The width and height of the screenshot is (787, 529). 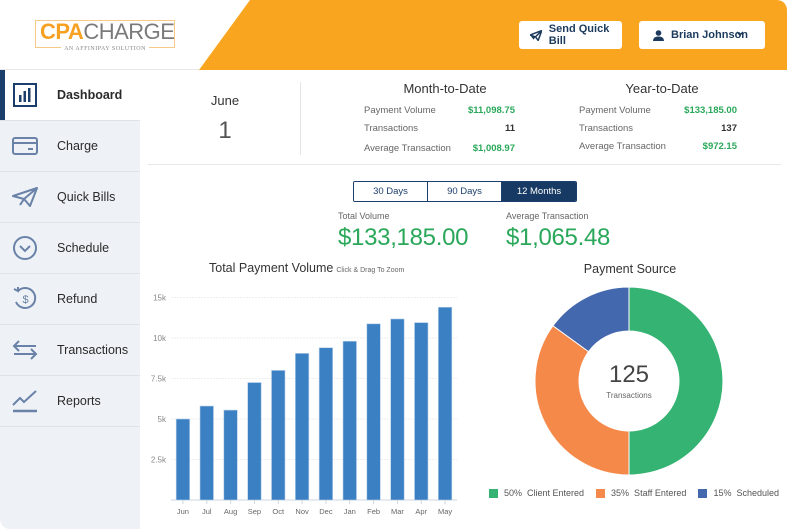 What do you see at coordinates (740, 34) in the screenshot?
I see `chevron-down-icon` at bounding box center [740, 34].